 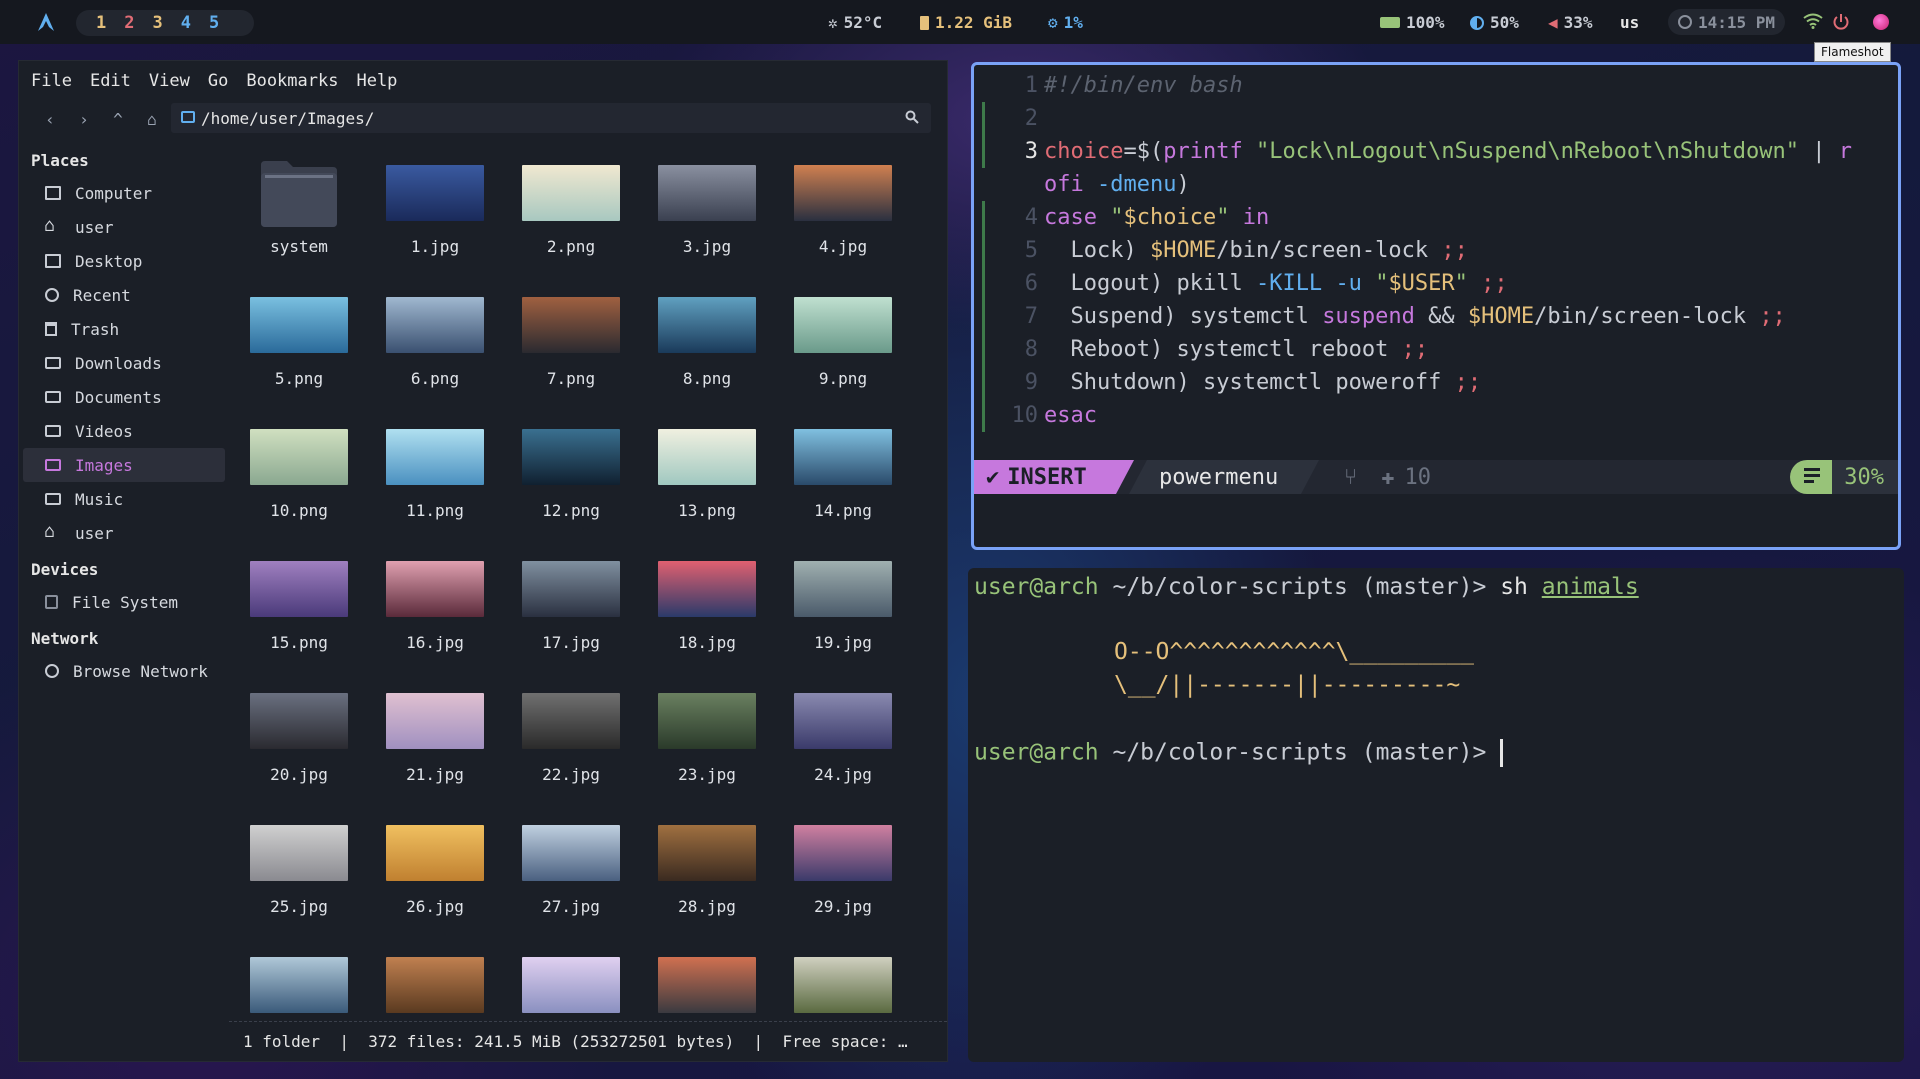 What do you see at coordinates (697, 475) in the screenshot?
I see `file-item: 13.png` at bounding box center [697, 475].